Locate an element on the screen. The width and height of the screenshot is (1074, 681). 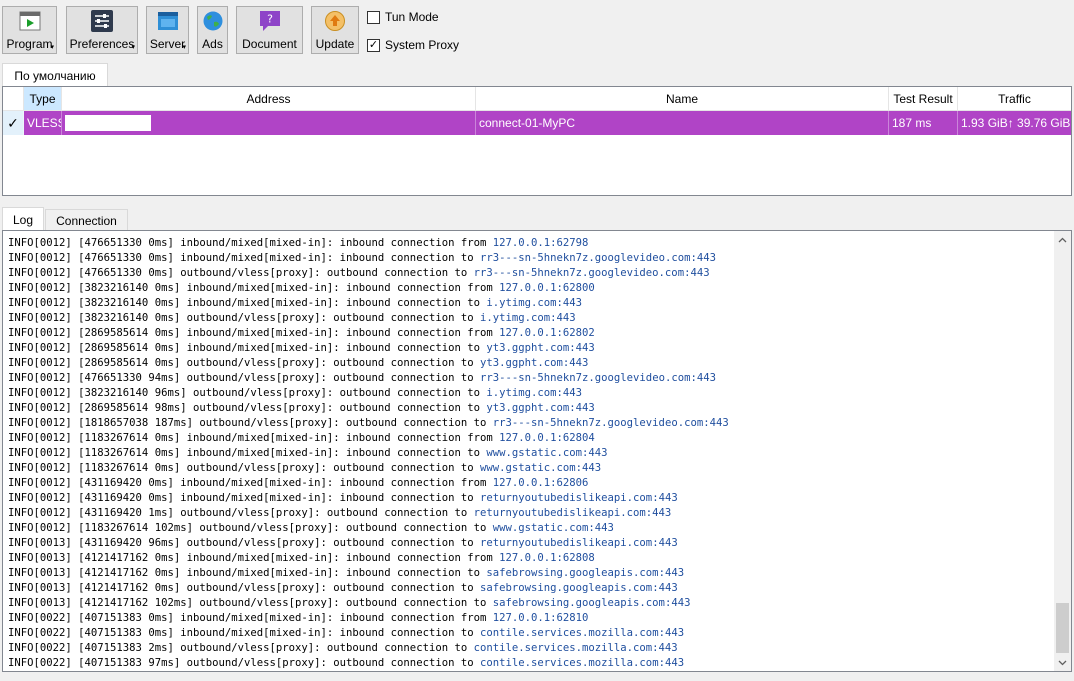
preferences-label: Preferences is located at coordinates (102, 44).